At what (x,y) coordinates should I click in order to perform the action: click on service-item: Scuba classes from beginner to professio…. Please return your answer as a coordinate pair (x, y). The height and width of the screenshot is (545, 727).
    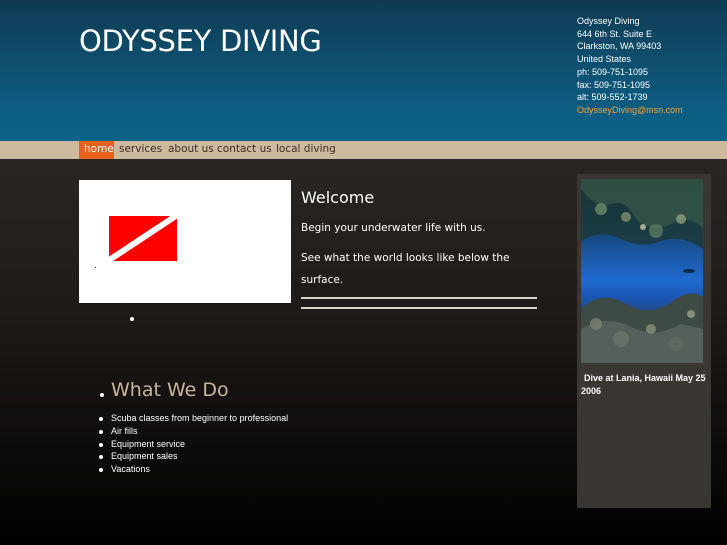
    Looking at the image, I should click on (193, 418).